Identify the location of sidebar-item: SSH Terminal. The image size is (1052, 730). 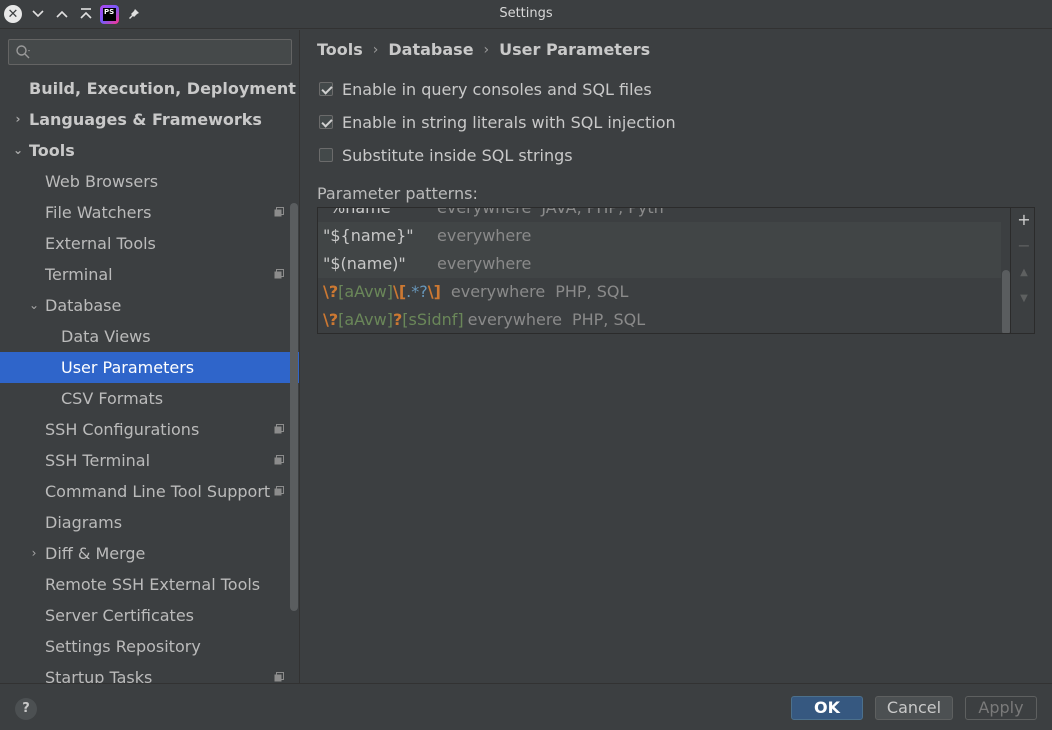
(149, 460).